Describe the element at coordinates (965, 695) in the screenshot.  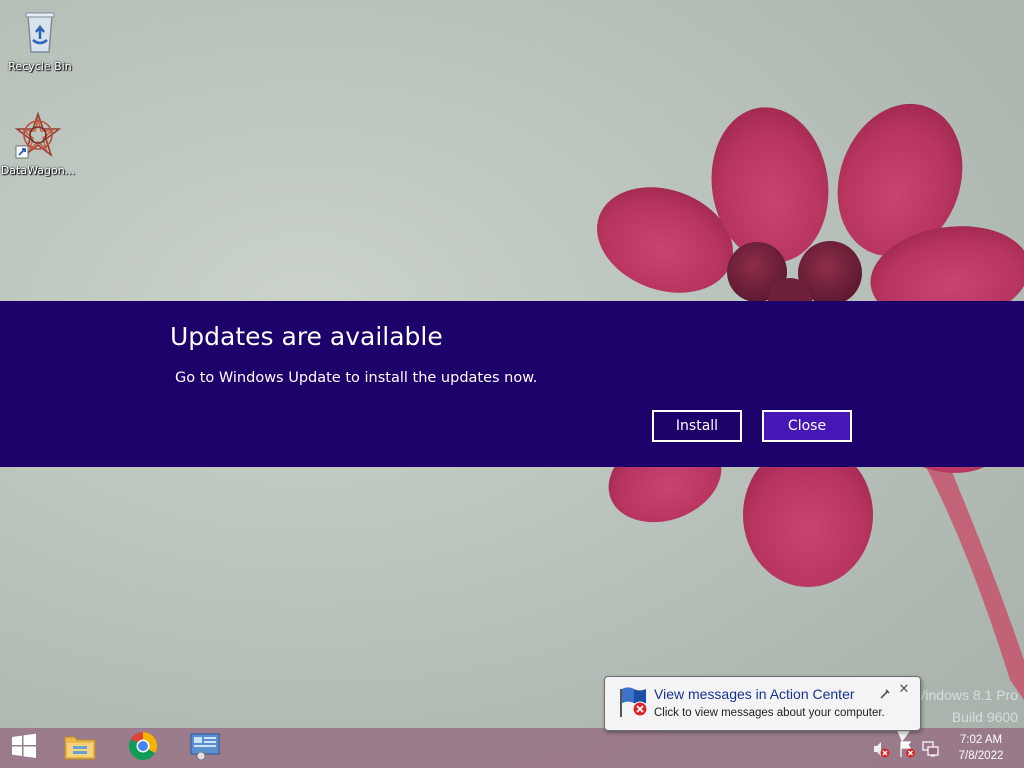
I see `watermark-edition: Windows 8.1 Pro` at that location.